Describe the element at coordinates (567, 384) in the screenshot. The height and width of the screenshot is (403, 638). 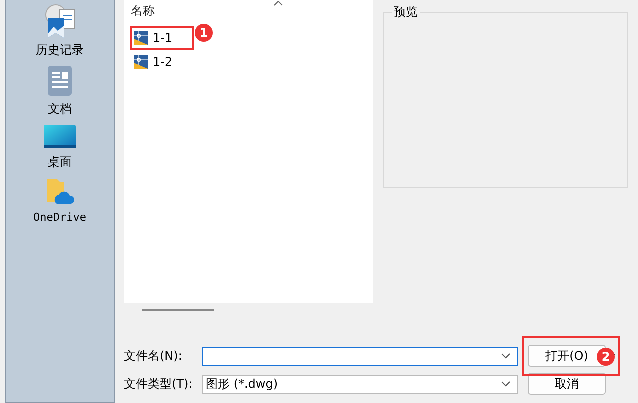
I see `cancel-button: 取消` at that location.